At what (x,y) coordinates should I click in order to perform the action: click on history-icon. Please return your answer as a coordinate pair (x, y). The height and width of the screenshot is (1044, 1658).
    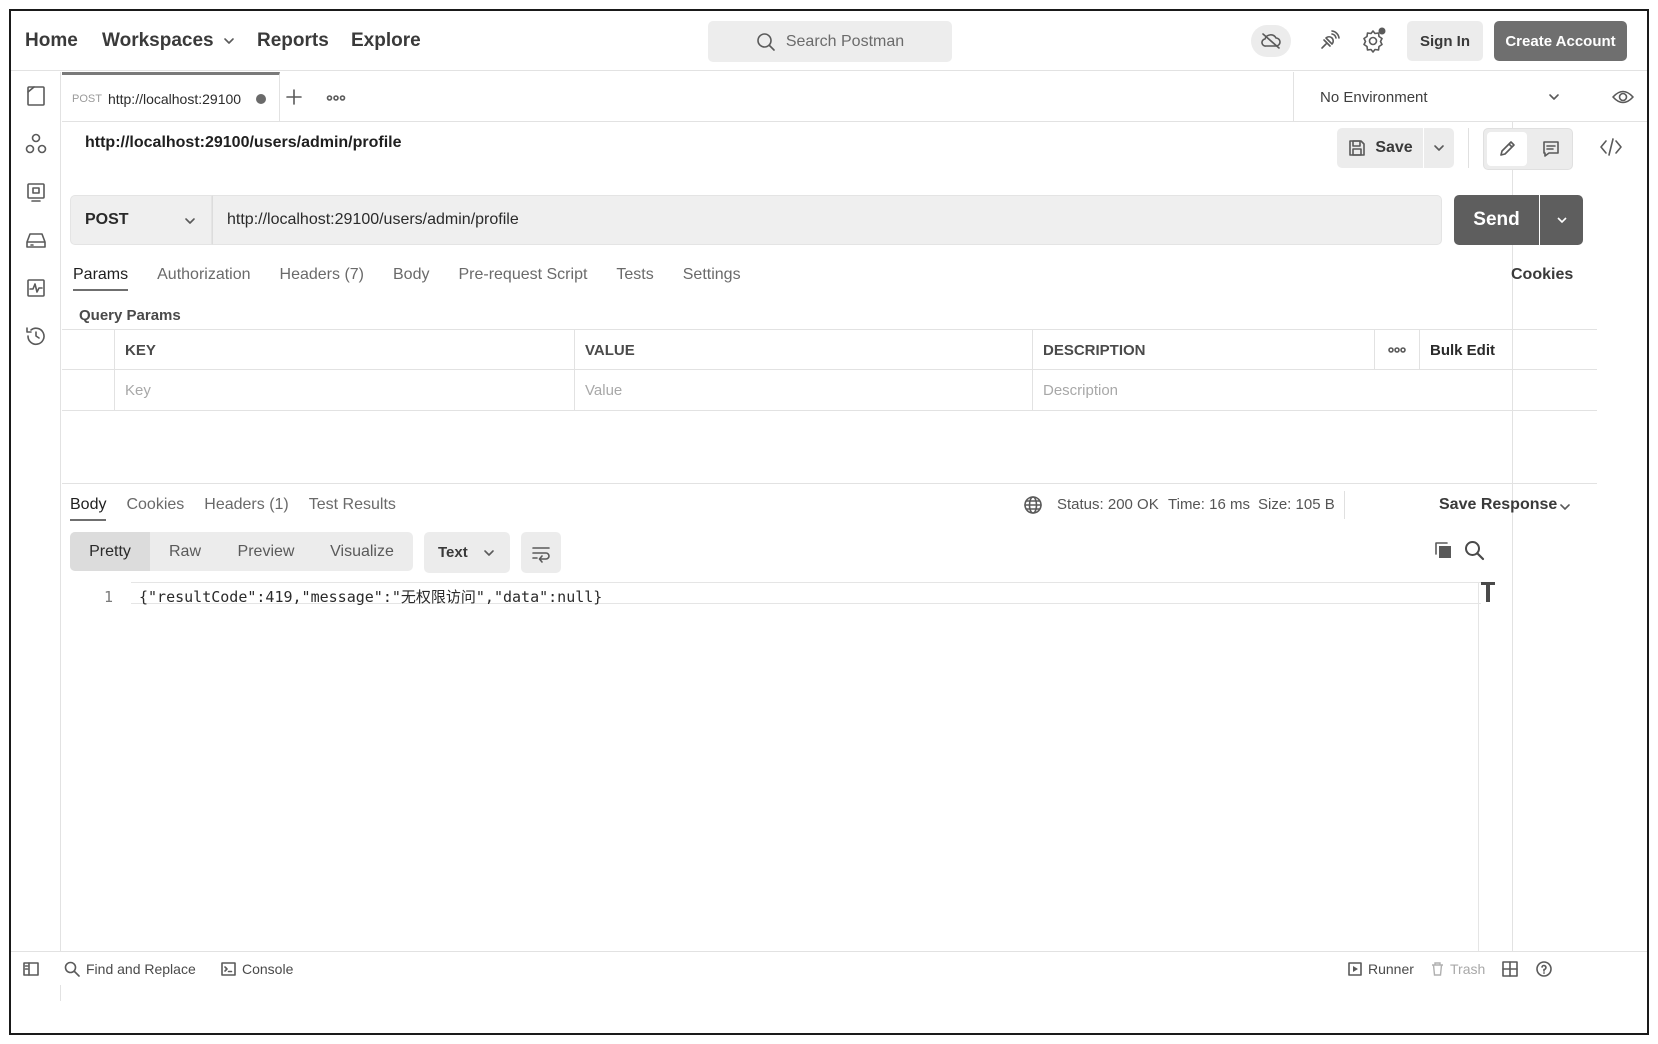
    Looking at the image, I should click on (36, 336).